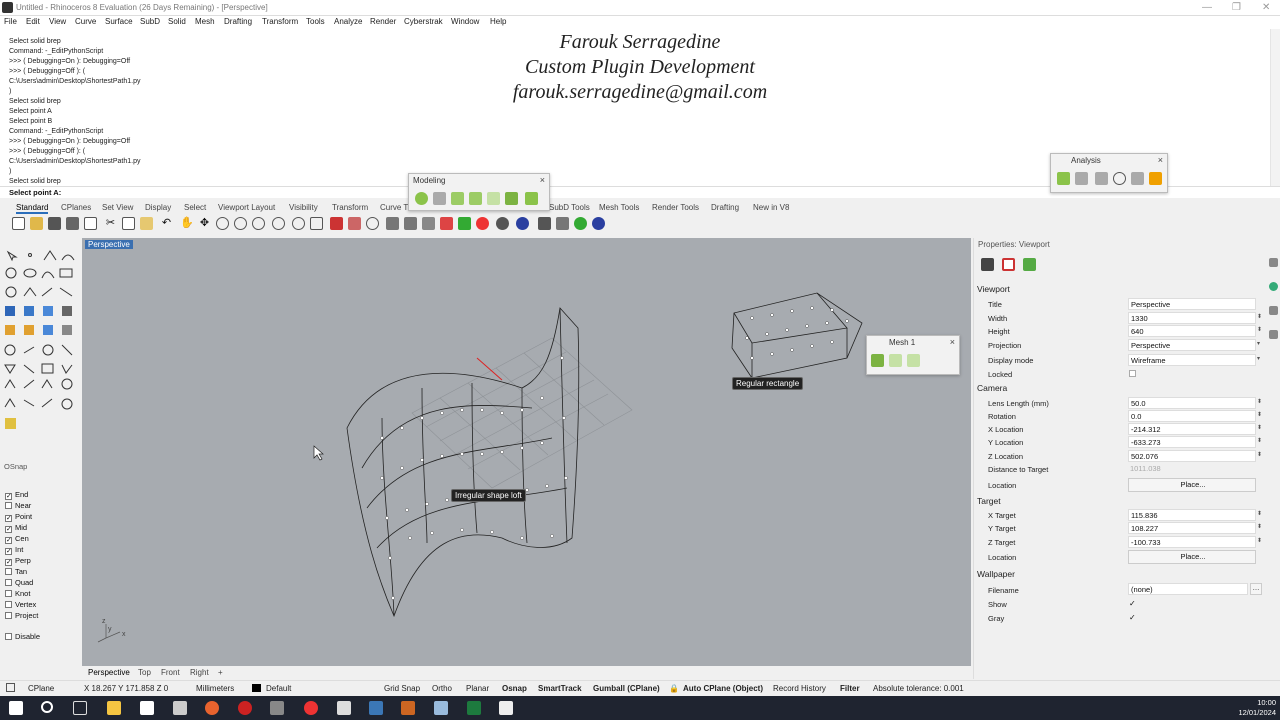  What do you see at coordinates (1259, 401) in the screenshot?
I see `lens-stepper: ⬍` at bounding box center [1259, 401].